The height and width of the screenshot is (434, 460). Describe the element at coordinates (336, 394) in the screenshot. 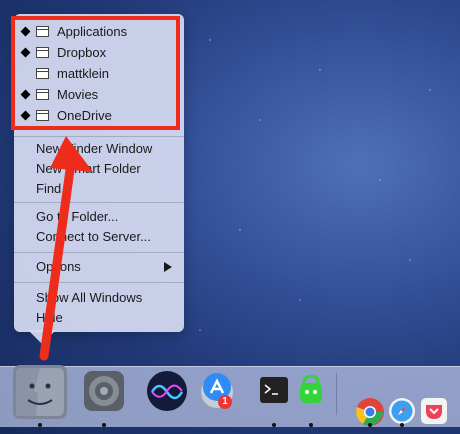

I see `dock-separator` at that location.